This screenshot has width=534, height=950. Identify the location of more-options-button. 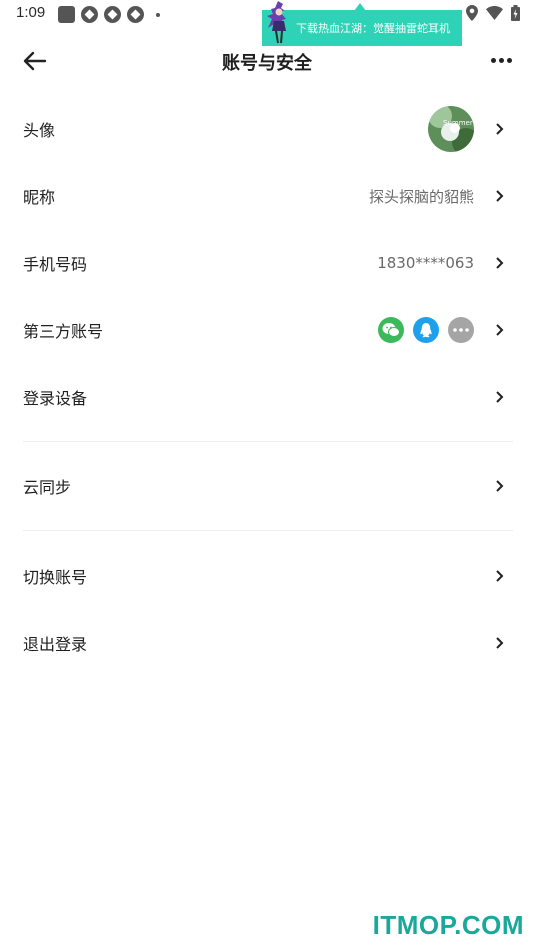
(501, 60).